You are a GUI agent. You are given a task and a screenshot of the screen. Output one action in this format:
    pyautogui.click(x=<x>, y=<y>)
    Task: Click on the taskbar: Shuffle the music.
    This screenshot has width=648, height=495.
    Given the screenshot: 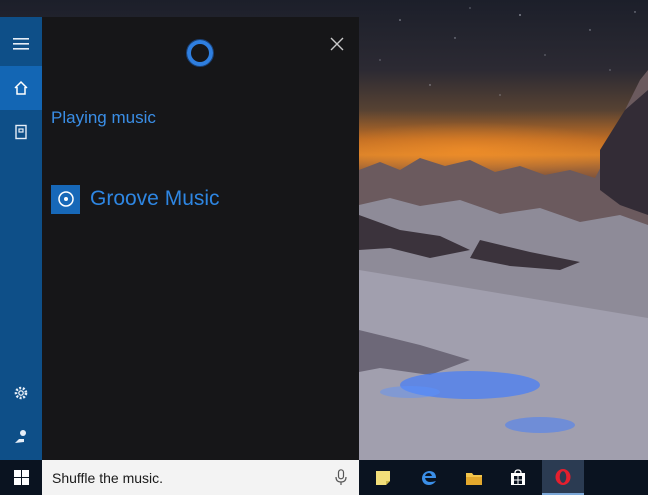 What is the action you would take?
    pyautogui.click(x=324, y=477)
    